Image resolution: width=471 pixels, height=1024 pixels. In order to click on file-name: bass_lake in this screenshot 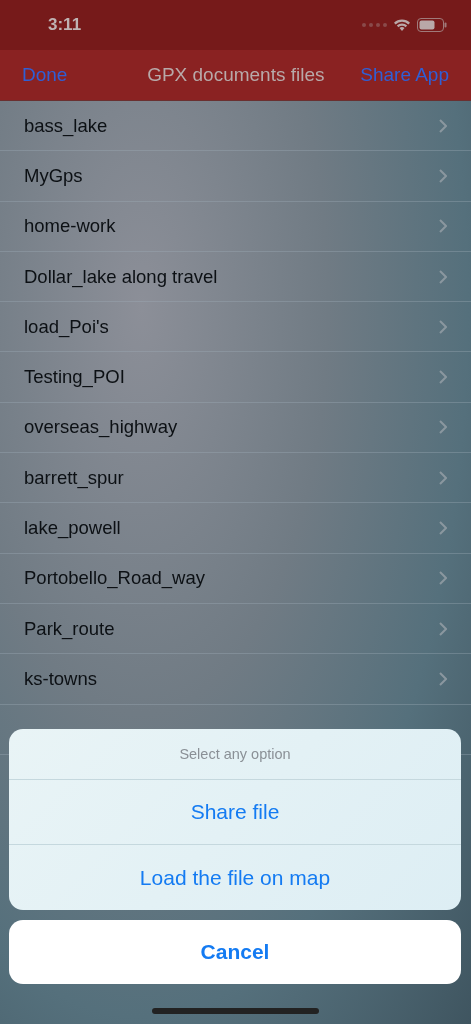, I will do `click(66, 125)`.